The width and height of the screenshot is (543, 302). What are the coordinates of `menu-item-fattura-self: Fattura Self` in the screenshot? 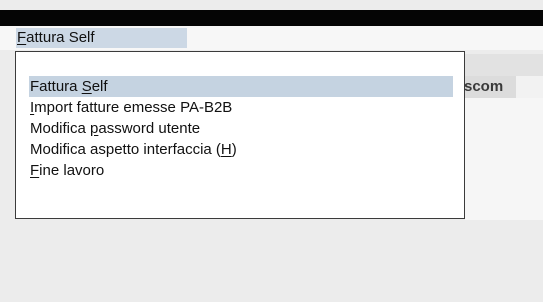 It's located at (241, 86).